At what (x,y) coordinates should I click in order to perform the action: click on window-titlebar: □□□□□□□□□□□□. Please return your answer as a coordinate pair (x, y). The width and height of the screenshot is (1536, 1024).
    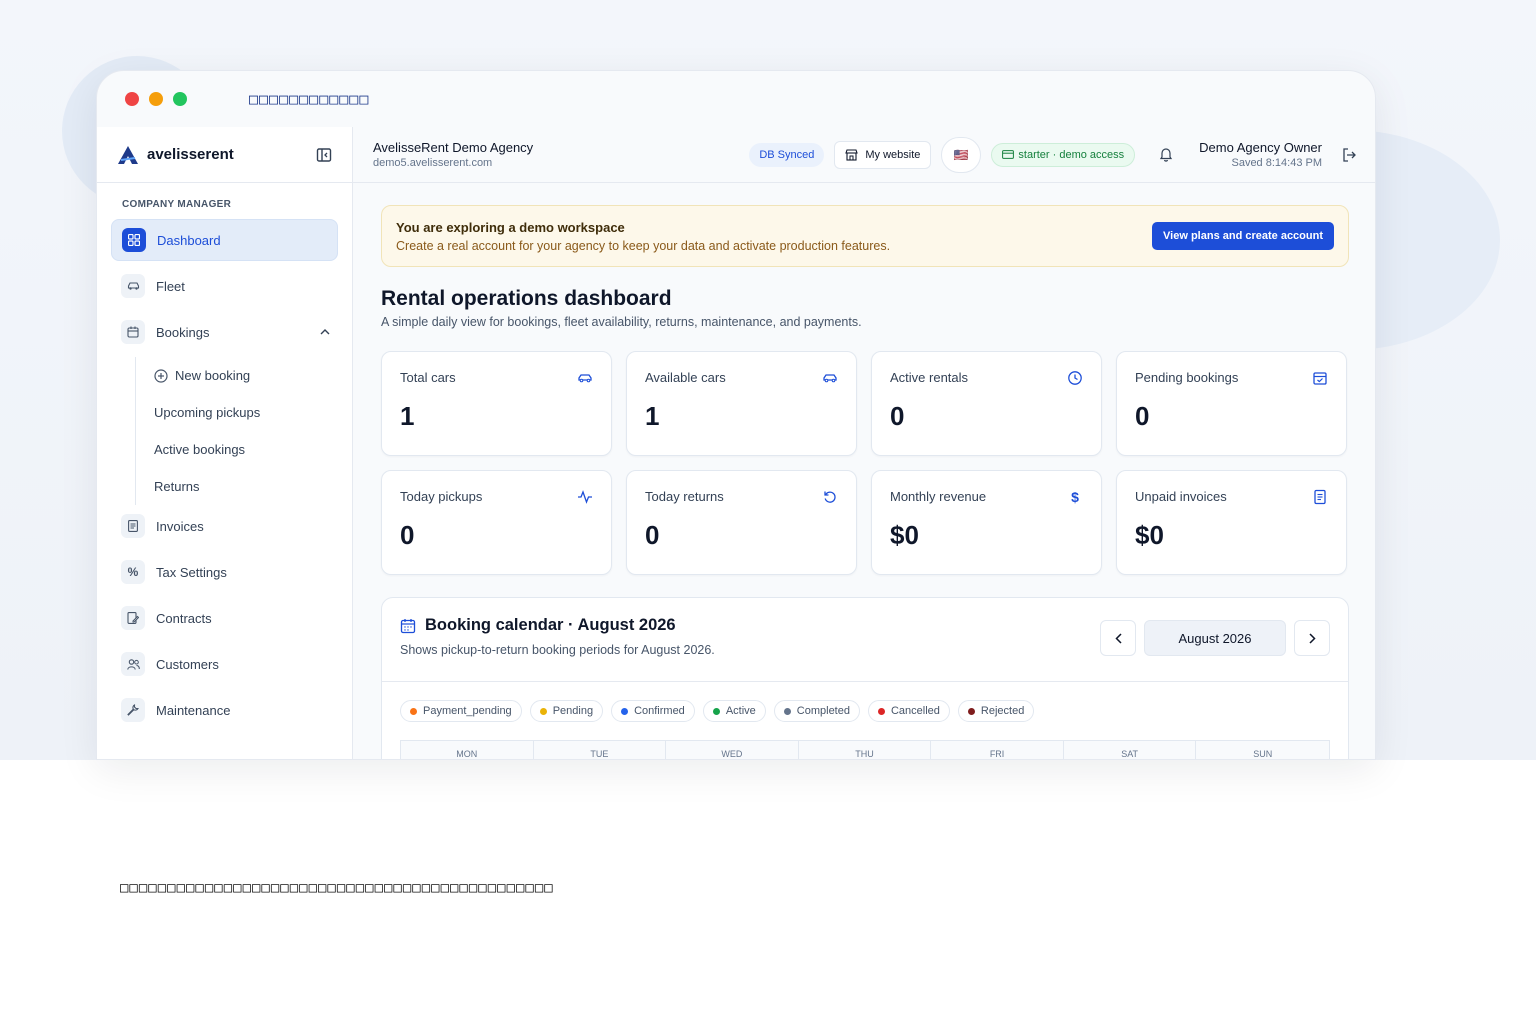
    Looking at the image, I should click on (736, 99).